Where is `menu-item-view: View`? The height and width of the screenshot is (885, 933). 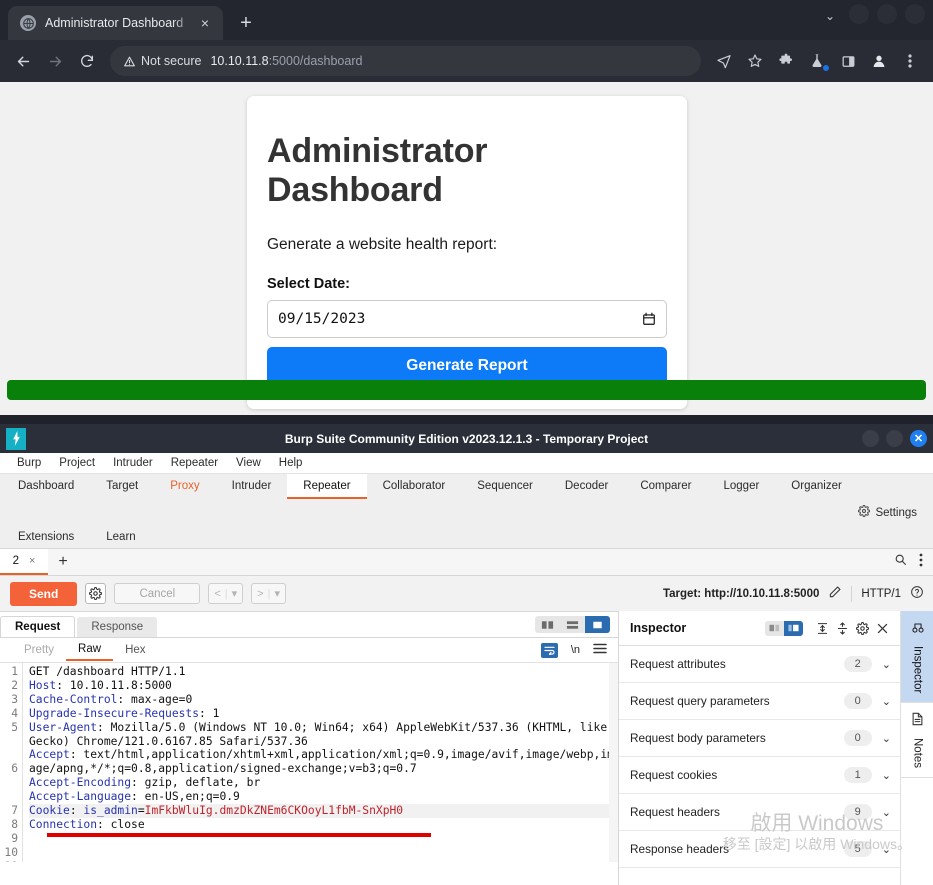 menu-item-view: View is located at coordinates (248, 463).